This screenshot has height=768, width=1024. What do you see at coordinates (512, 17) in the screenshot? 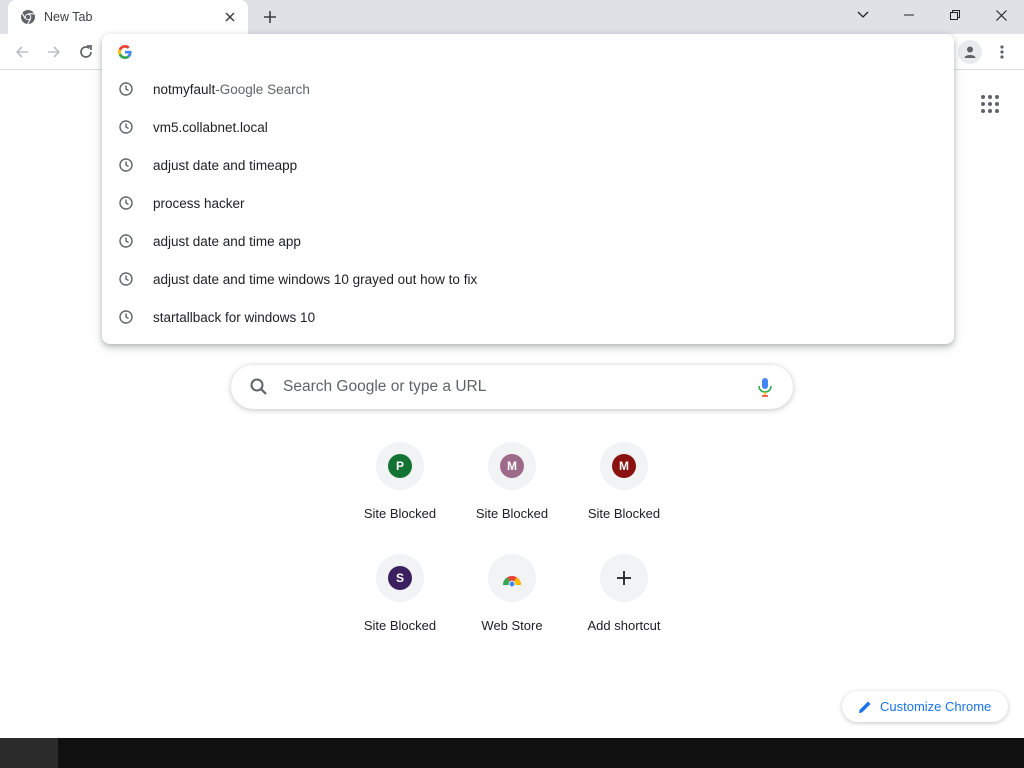
I see `tab-strip: New Tab` at bounding box center [512, 17].